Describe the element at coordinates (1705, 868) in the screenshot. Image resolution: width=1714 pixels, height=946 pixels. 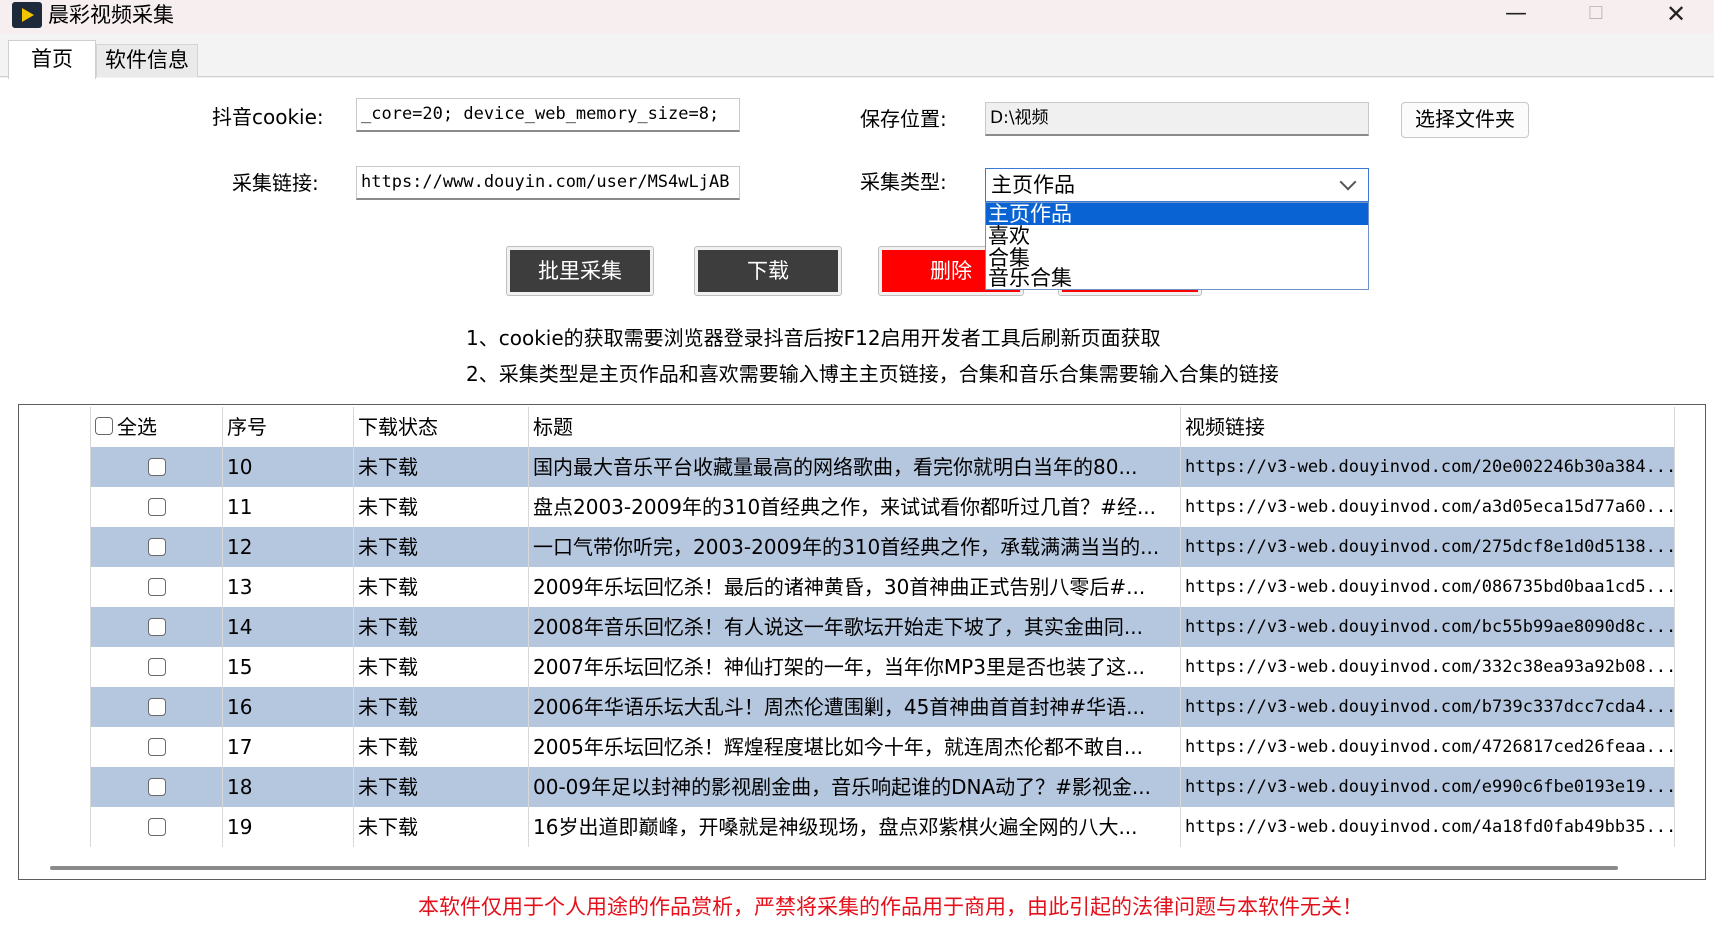
I see `vertical-scrollbar` at that location.